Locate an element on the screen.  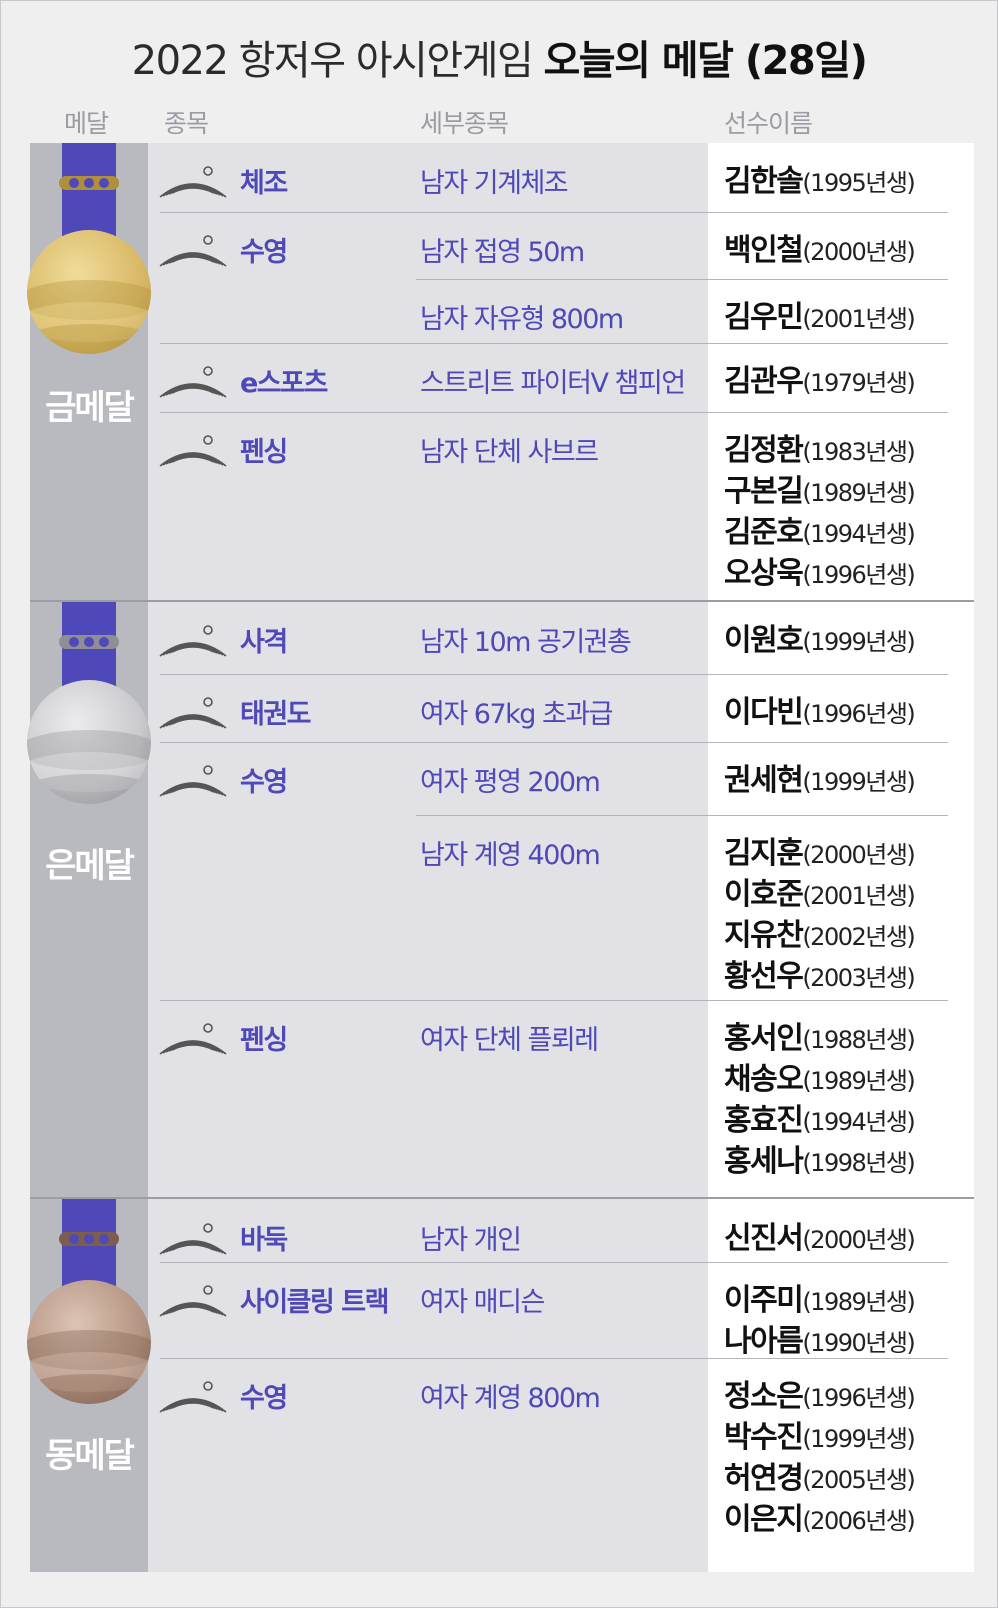
athlete-entry: 나아름(1990년생) is located at coordinates (820, 1338).